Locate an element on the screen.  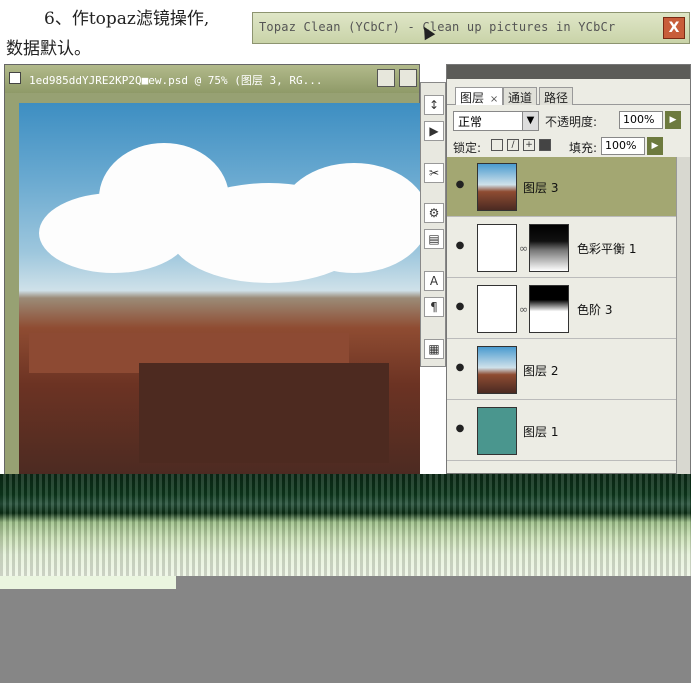
paragraph-tool-icon: ¶ is located at coordinates (434, 307).